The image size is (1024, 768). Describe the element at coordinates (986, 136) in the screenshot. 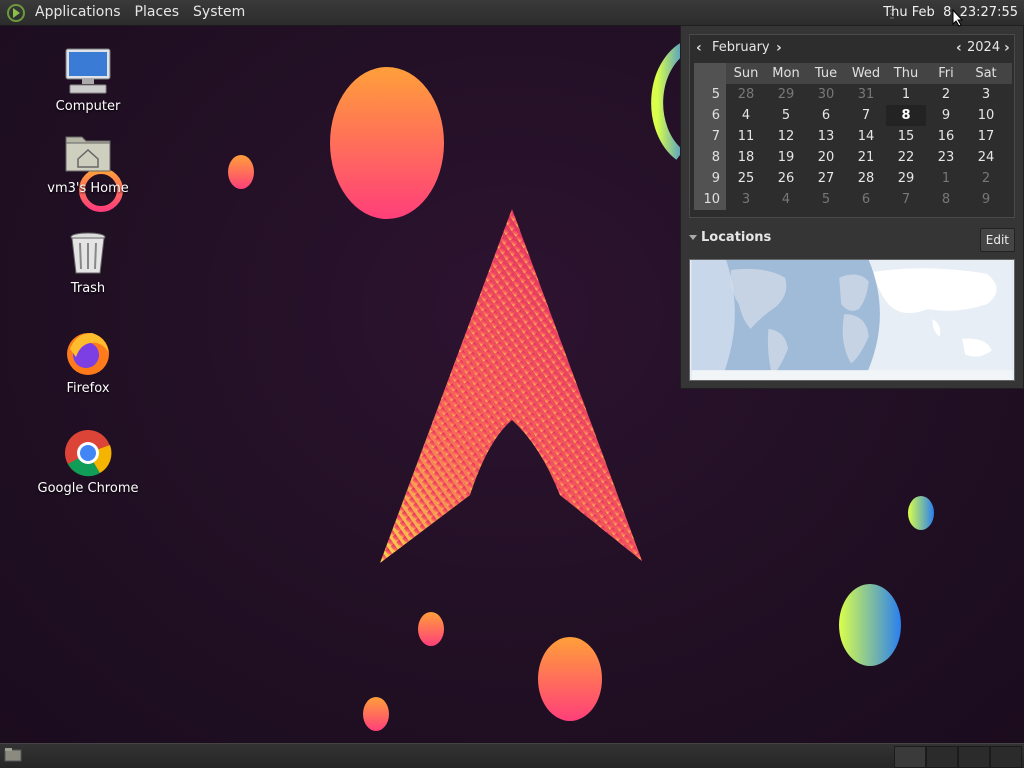

I see `calendar-day: 17` at that location.